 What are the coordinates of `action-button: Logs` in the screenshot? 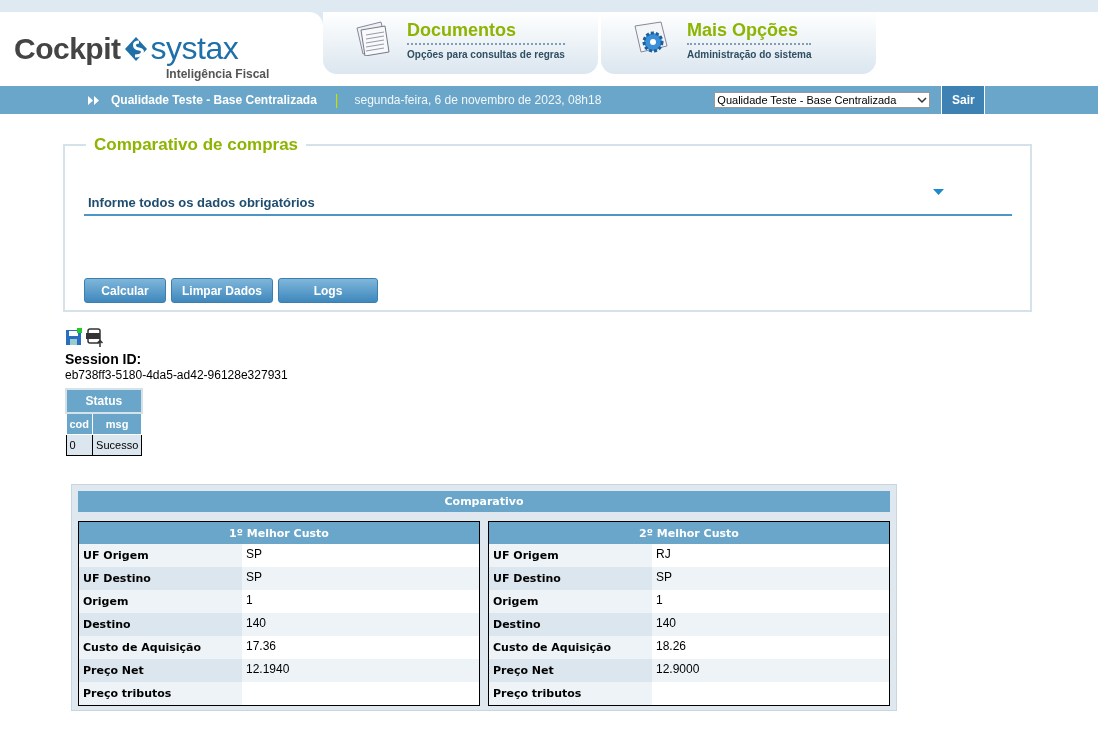 It's located at (328, 290).